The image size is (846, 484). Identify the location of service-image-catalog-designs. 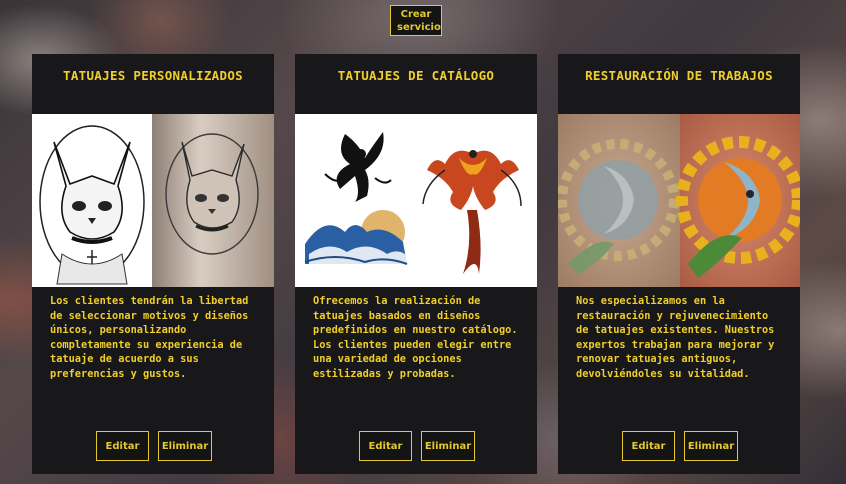
(416, 200).